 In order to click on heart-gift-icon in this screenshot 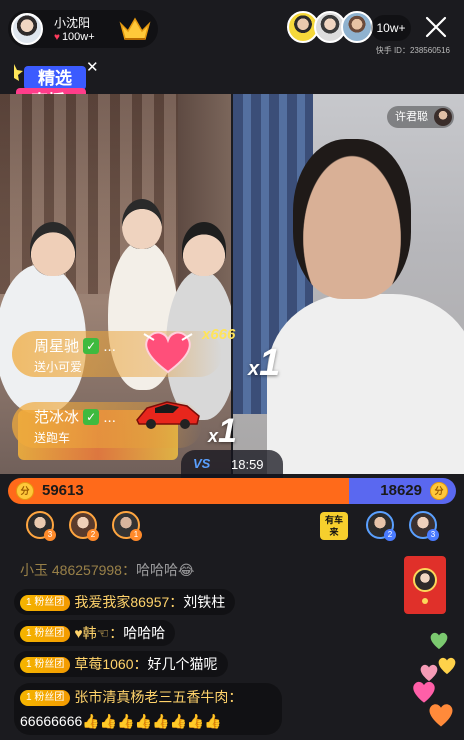, I will do `click(168, 352)`.